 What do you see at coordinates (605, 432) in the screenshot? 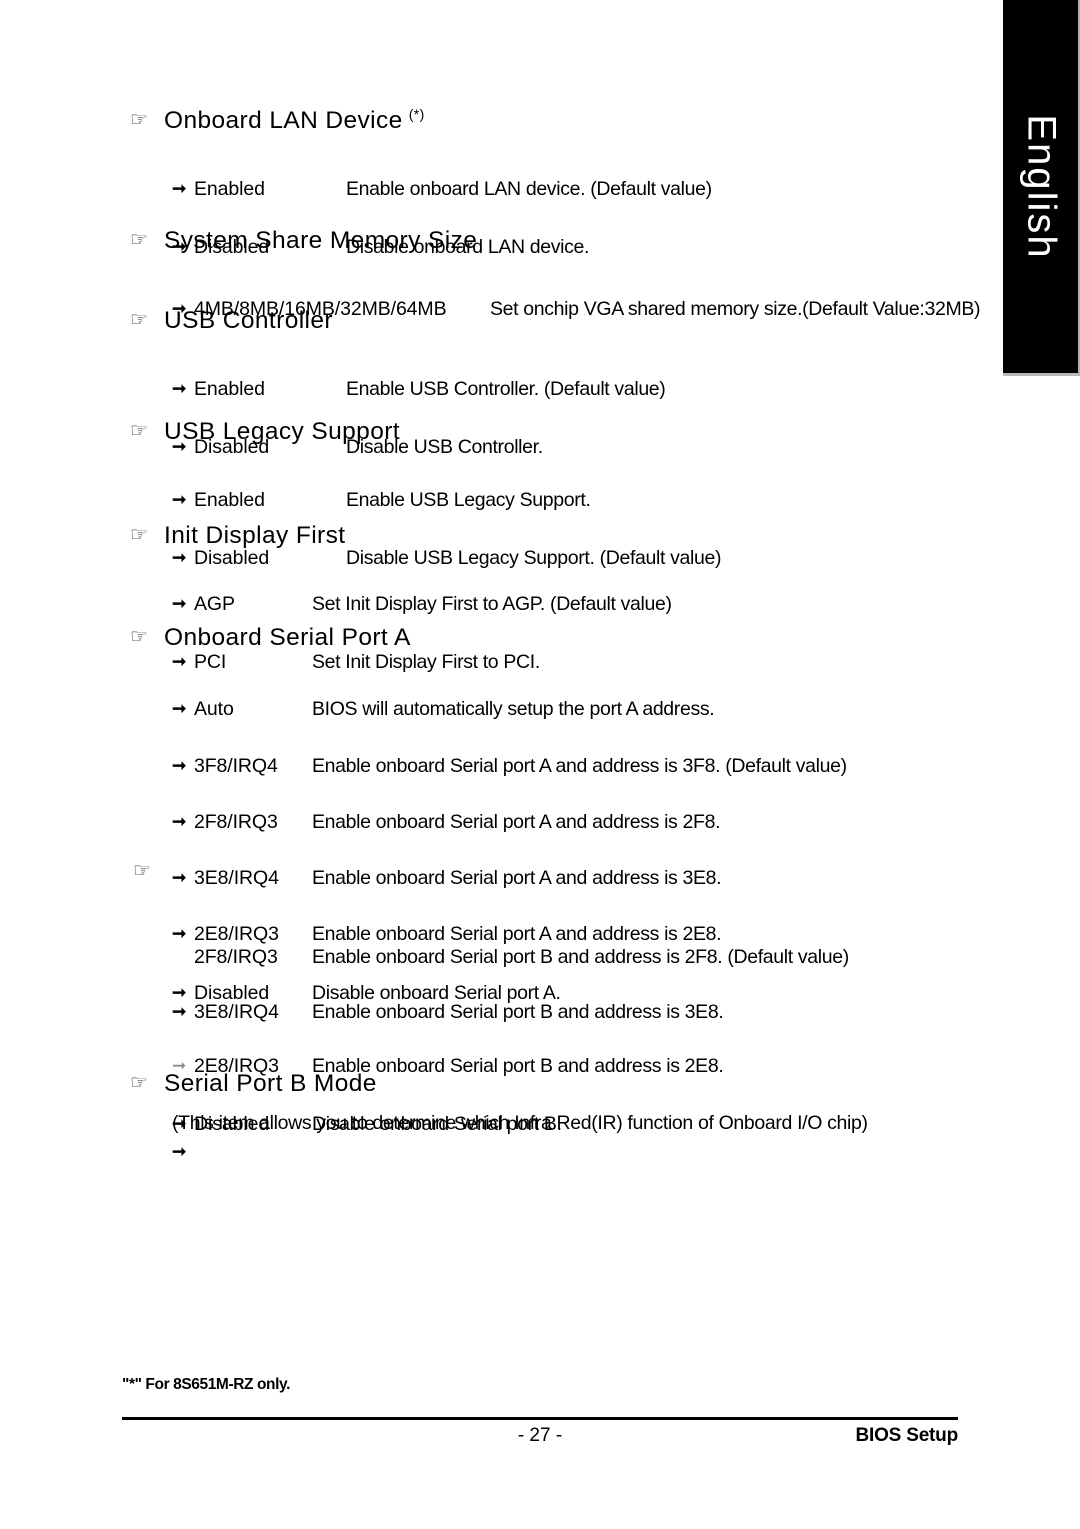
I see `section-heading: ☞ USB Legacy Support` at bounding box center [605, 432].